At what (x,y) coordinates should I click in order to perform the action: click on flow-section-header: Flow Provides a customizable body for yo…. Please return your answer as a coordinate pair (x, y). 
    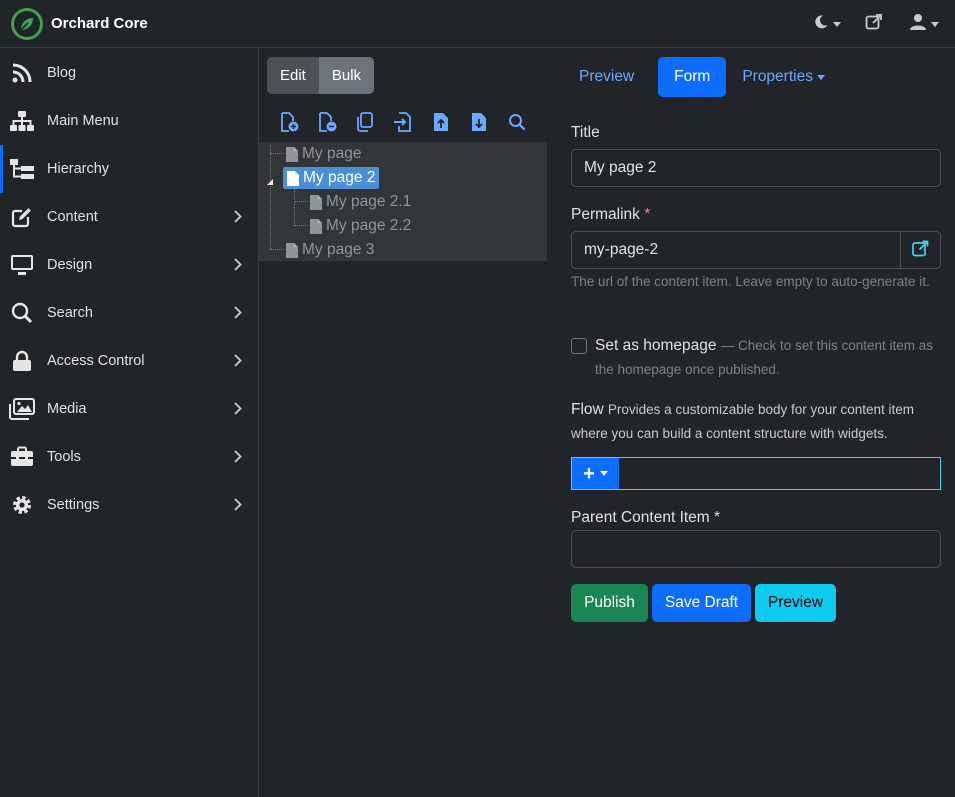
    Looking at the image, I should click on (757, 422).